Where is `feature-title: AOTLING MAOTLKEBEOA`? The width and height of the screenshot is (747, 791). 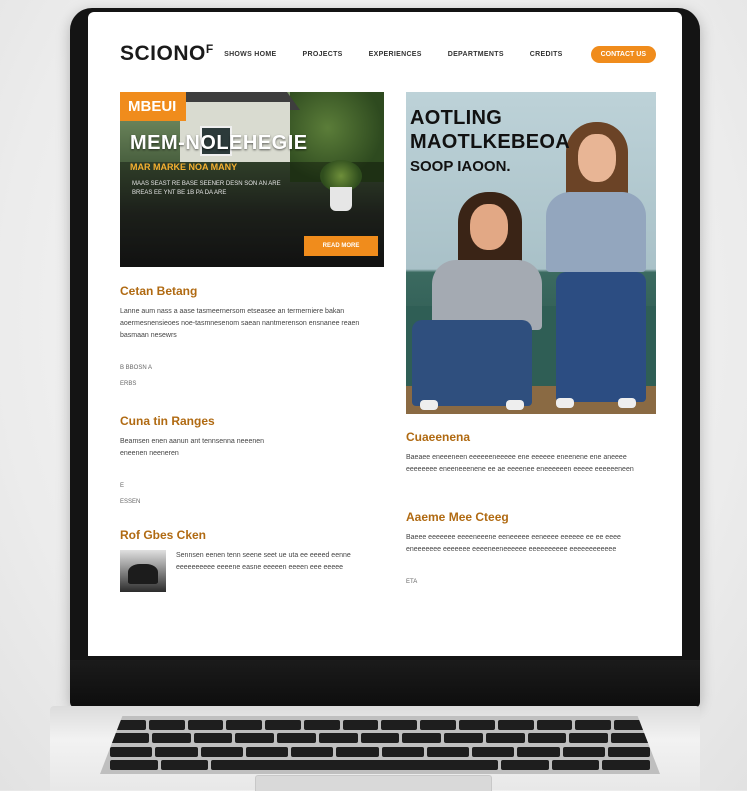
feature-title: AOTLING MAOTLKEBEOA is located at coordinates (490, 130).